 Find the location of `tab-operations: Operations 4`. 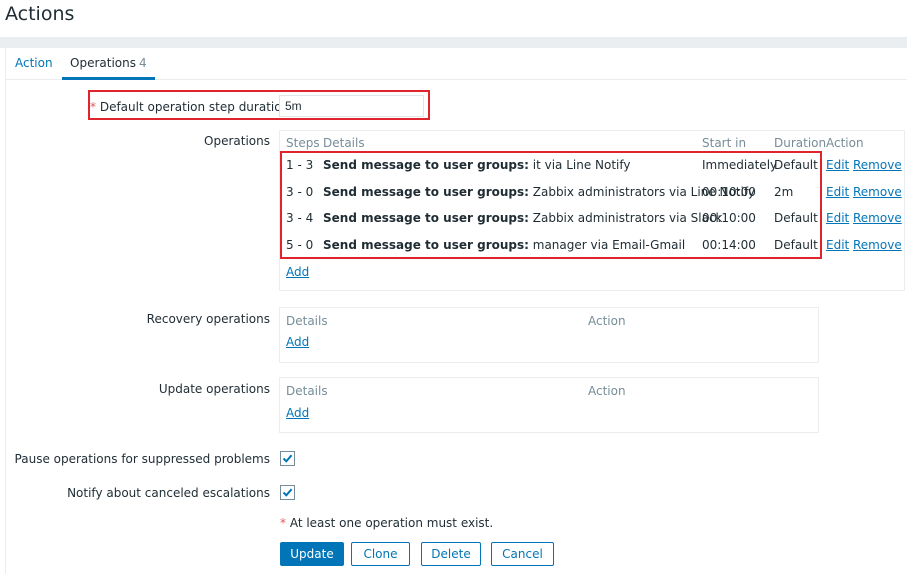

tab-operations: Operations 4 is located at coordinates (108, 64).